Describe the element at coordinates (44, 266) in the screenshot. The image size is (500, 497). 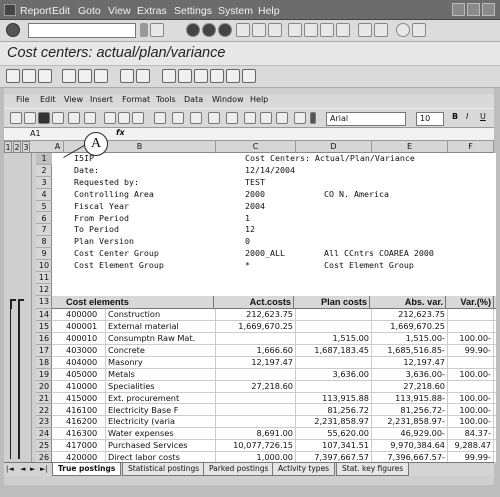
I see `row-number: 10` at that location.